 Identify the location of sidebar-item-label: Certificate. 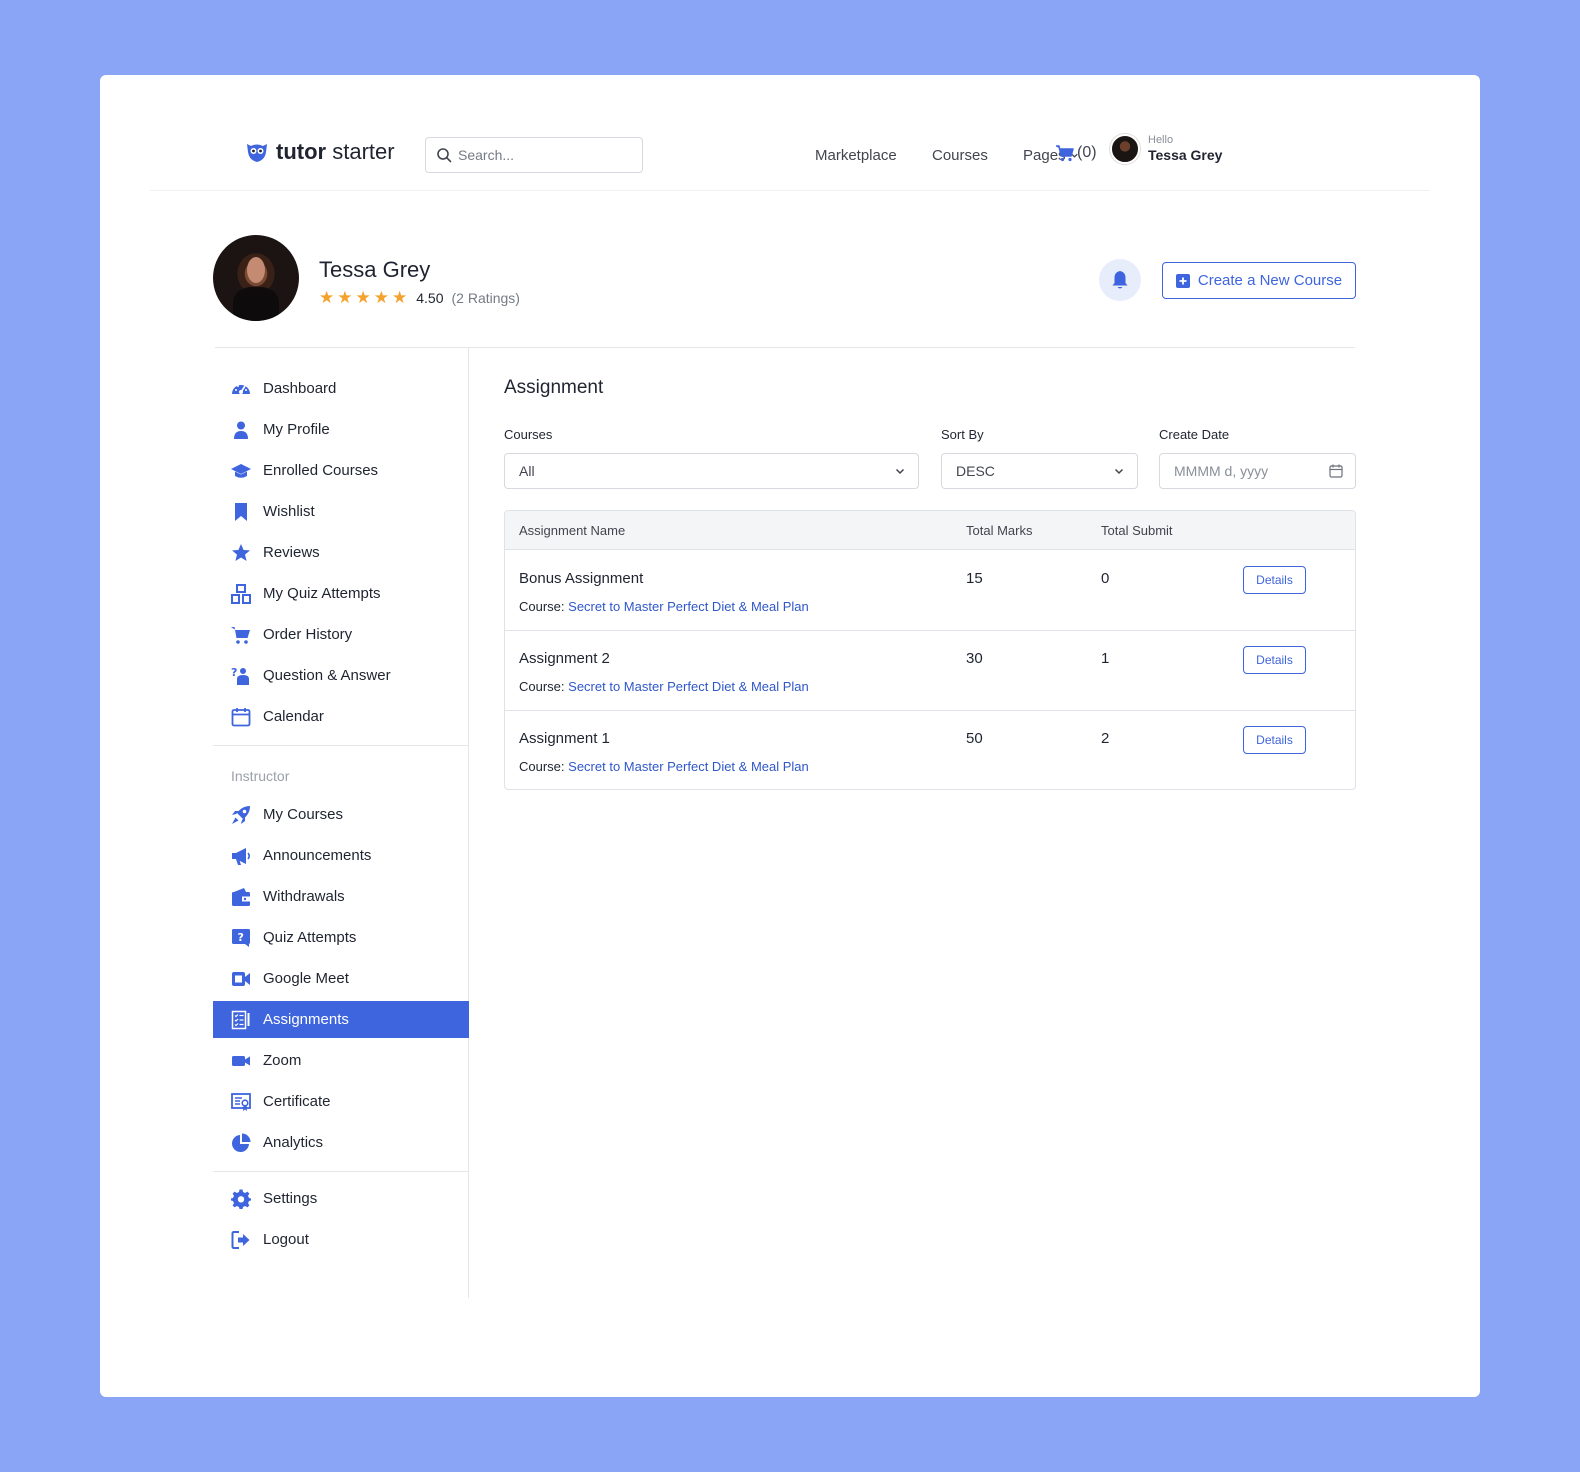
(297, 1101).